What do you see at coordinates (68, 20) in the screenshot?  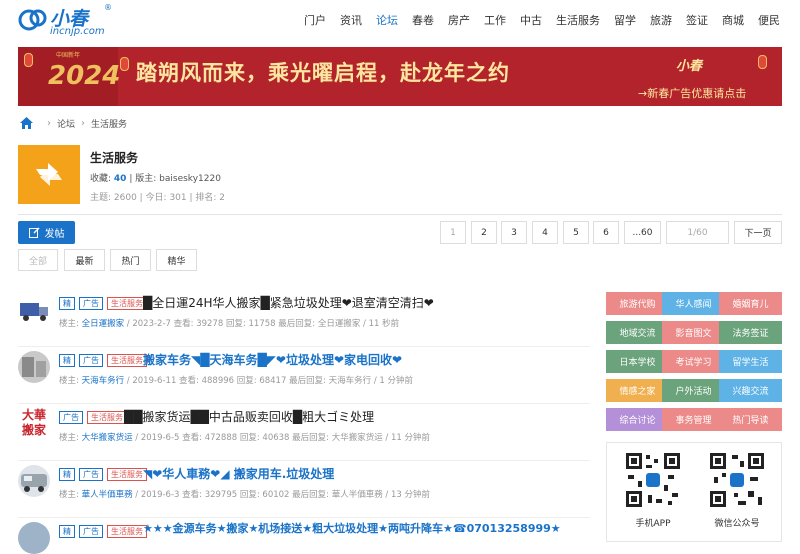 I see `site-logo: 小春 ® incnjp.com` at bounding box center [68, 20].